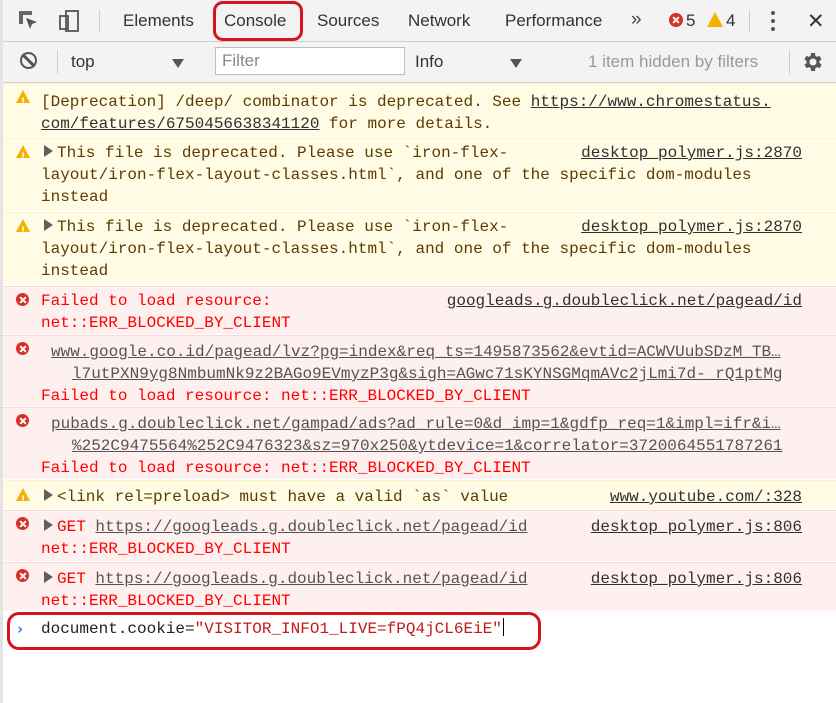 This screenshot has height=703, width=836. What do you see at coordinates (310, 61) in the screenshot?
I see `filter-input` at bounding box center [310, 61].